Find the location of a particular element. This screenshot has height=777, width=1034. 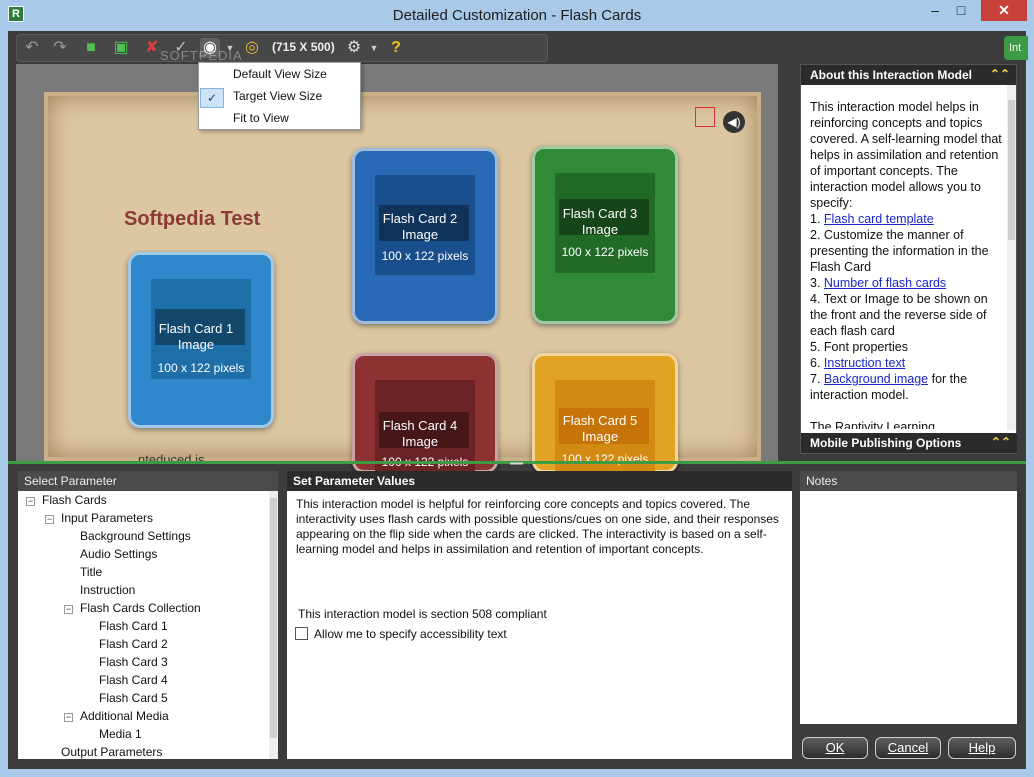

tree-scroll-thumb is located at coordinates (273, 618).